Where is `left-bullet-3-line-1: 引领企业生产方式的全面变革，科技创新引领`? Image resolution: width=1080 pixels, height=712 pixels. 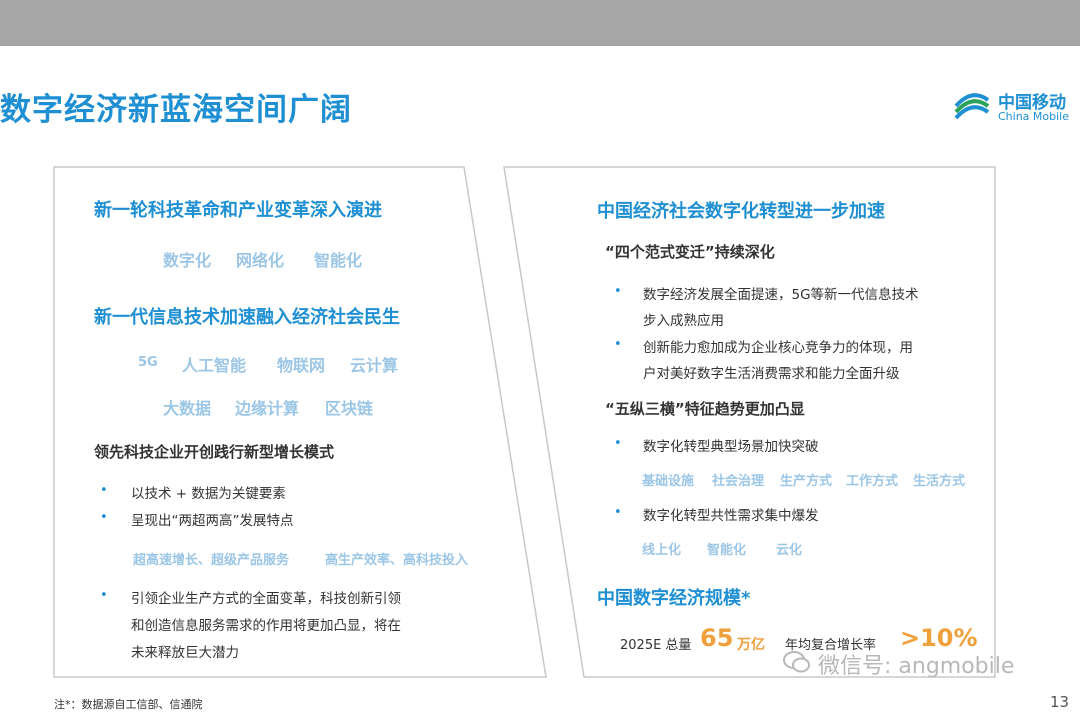
left-bullet-3-line-1: 引领企业生产方式的全面变革，科技创新引领 is located at coordinates (266, 599).